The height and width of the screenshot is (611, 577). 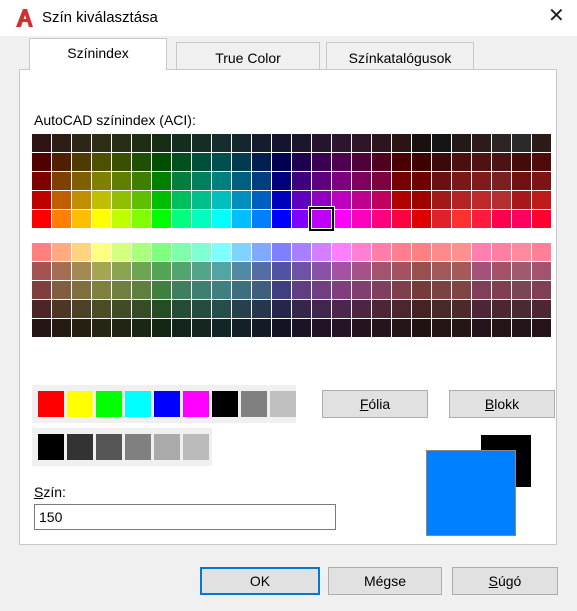 What do you see at coordinates (505, 581) in the screenshot?
I see `sugo-button: Súgó` at bounding box center [505, 581].